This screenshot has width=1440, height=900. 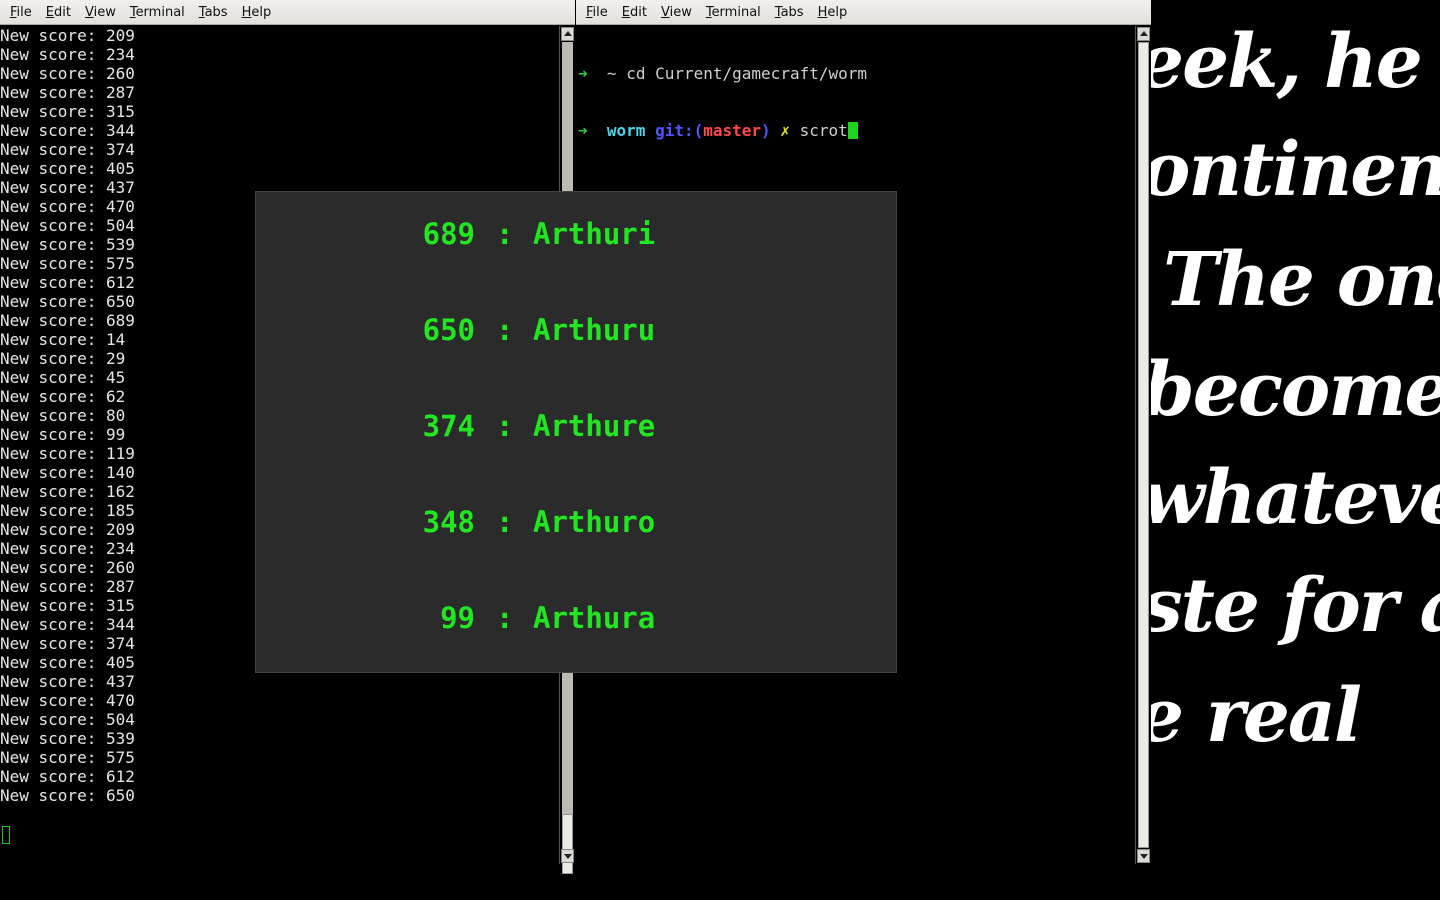 I want to click on score-value: 374, so click(x=448, y=426).